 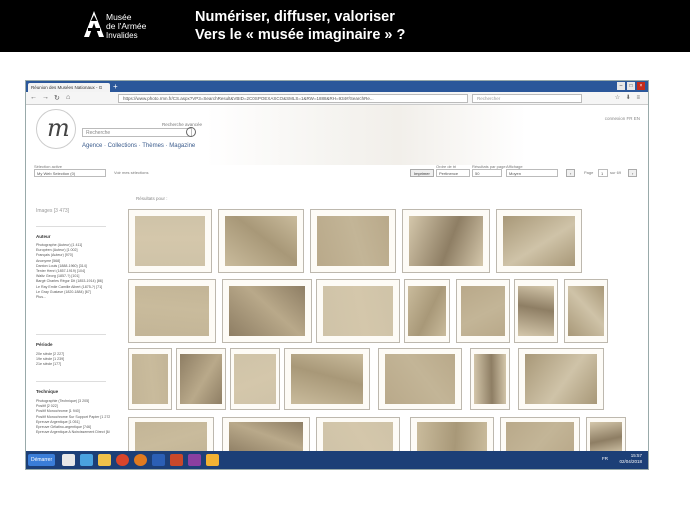 What do you see at coordinates (69, 87) in the screenshot?
I see `browser-tab: Réunion des Musées Nationaux - G` at bounding box center [69, 87].